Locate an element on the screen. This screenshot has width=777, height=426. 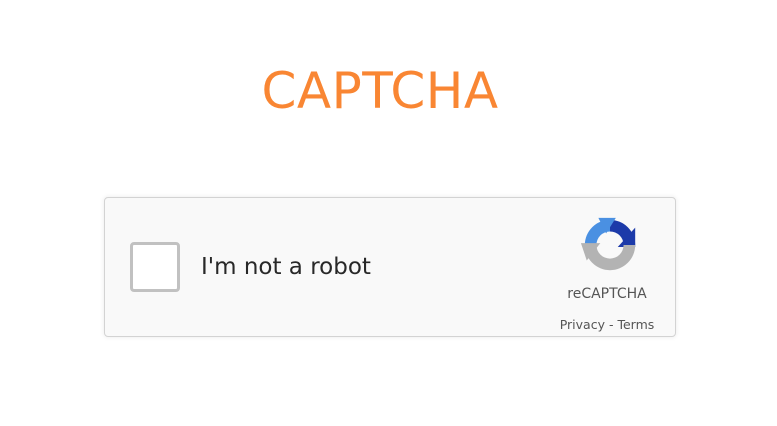
recaptcha-links: Privacy - Terms is located at coordinates (607, 324).